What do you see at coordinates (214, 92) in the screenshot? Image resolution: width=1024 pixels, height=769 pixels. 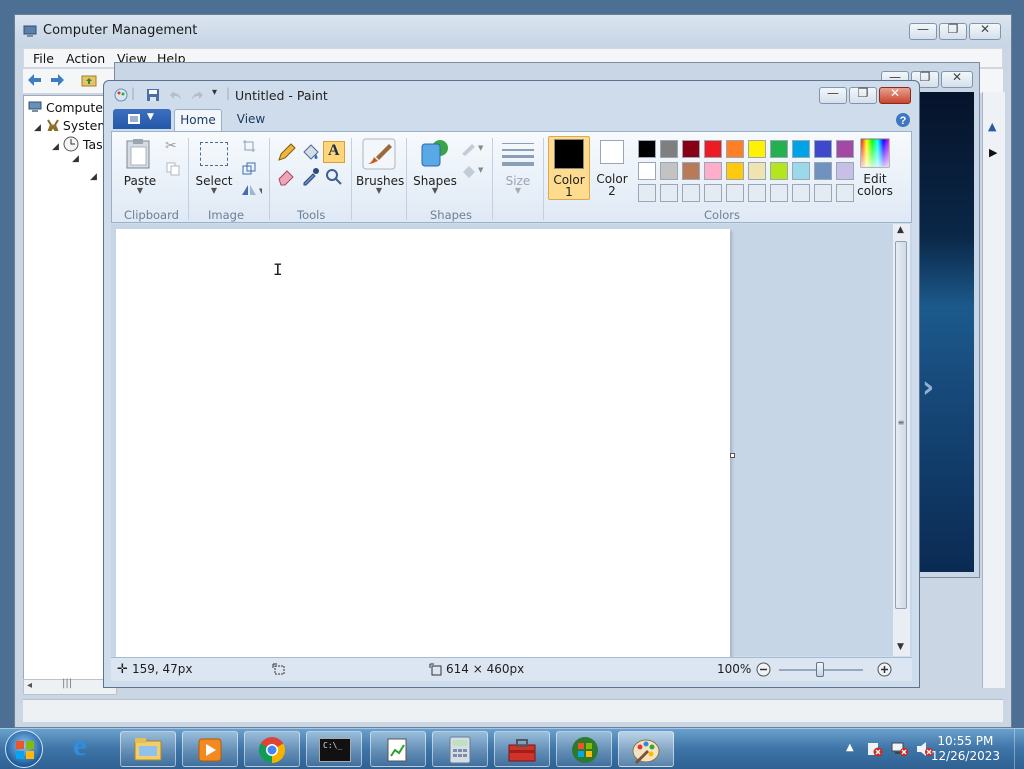 I see `customize-qat-icon: ▾` at bounding box center [214, 92].